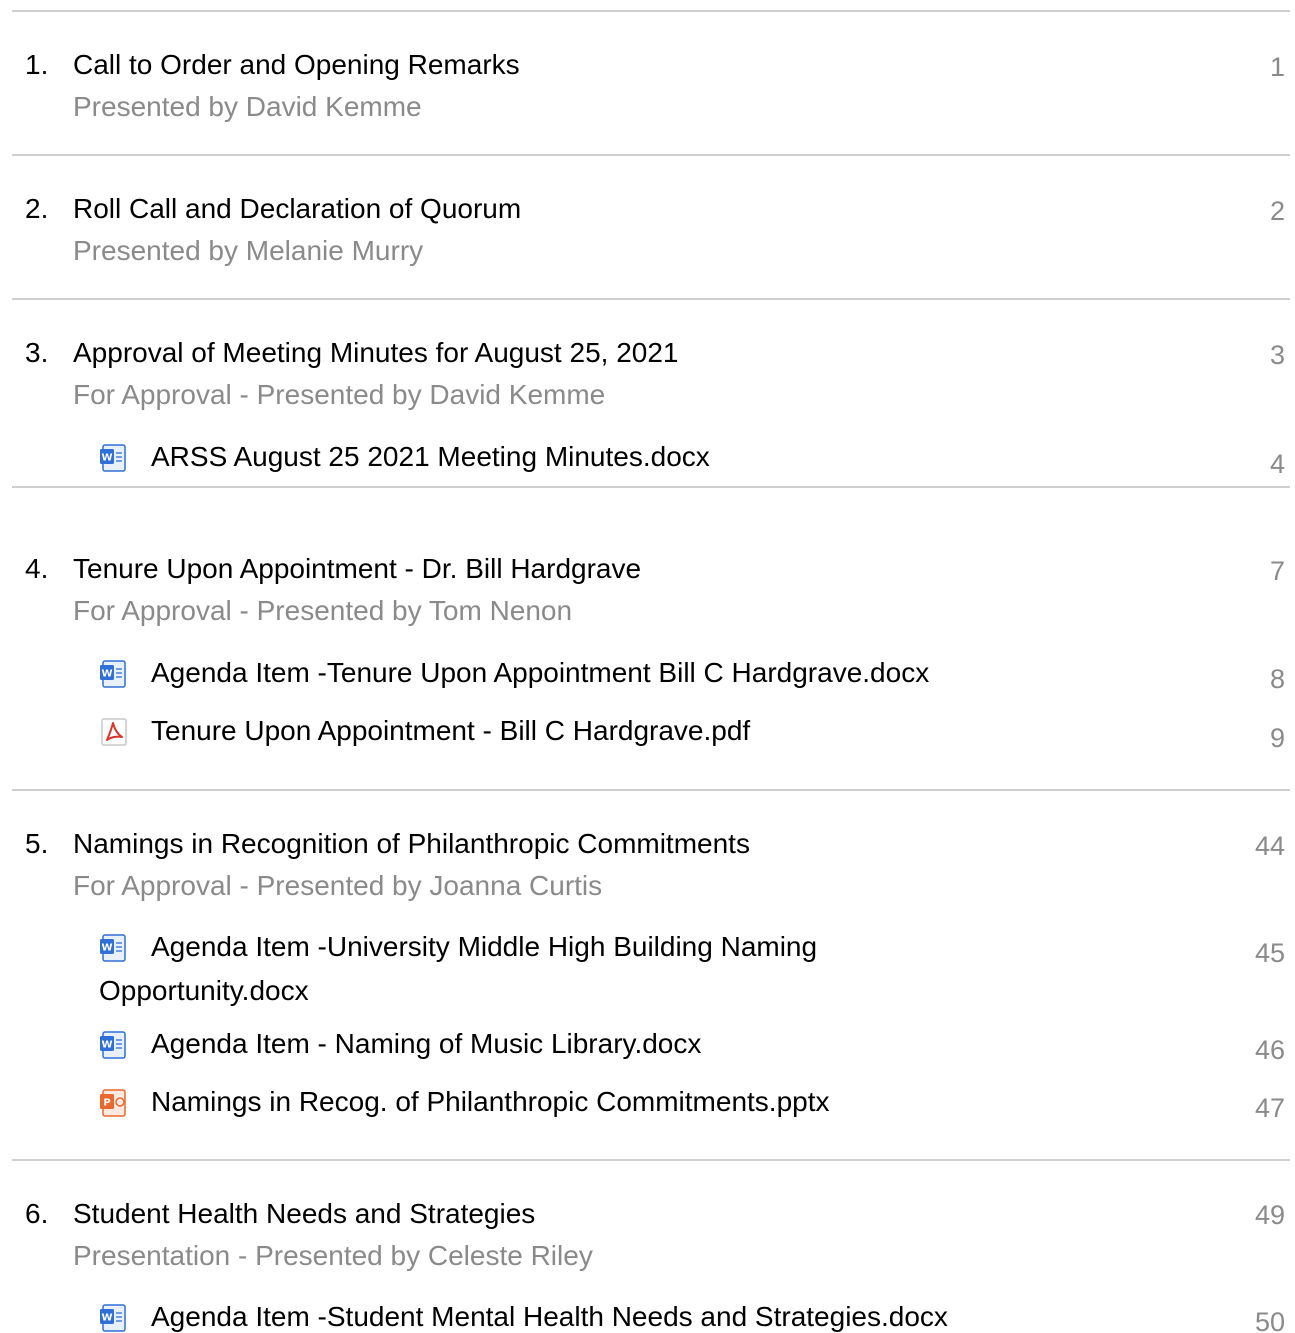  What do you see at coordinates (37, 1213) in the screenshot?
I see `item-number: 6.` at bounding box center [37, 1213].